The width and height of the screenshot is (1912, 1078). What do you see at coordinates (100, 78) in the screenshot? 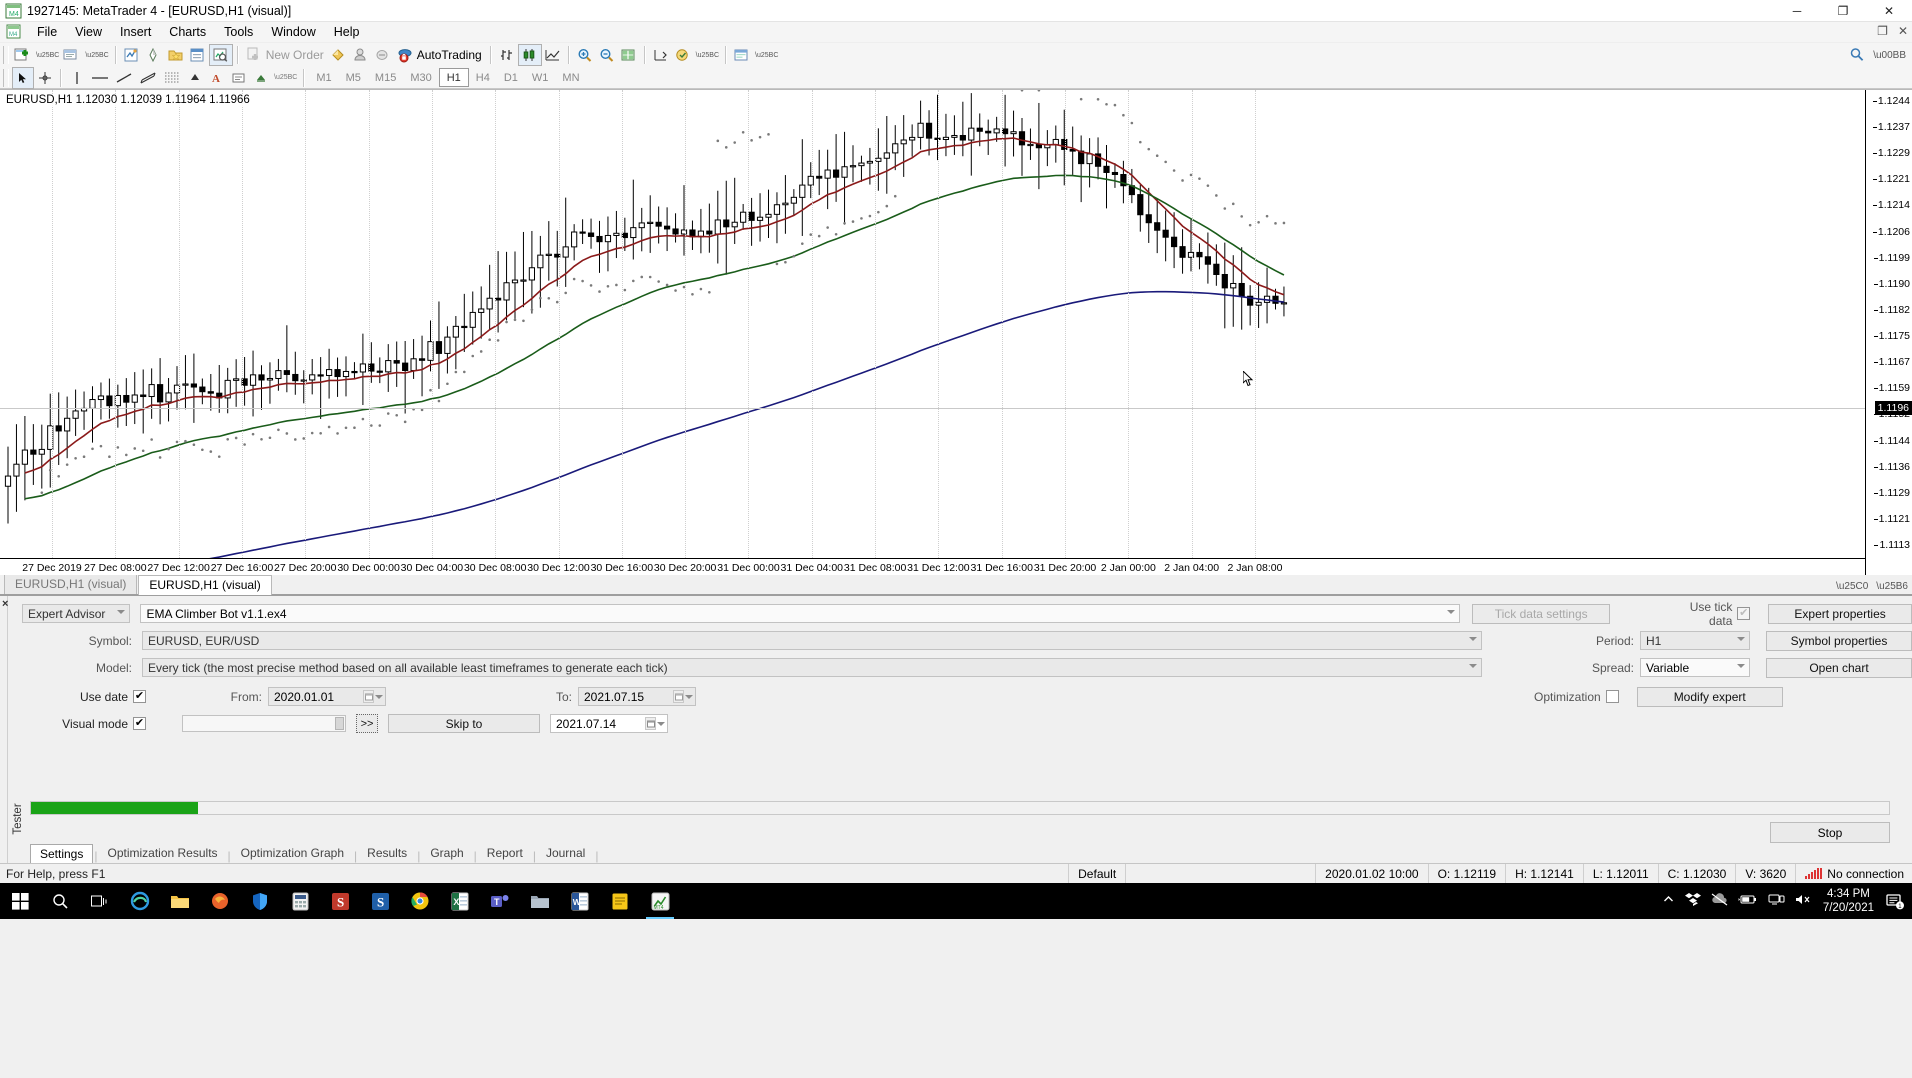
I see `horizontal-line-icon` at bounding box center [100, 78].